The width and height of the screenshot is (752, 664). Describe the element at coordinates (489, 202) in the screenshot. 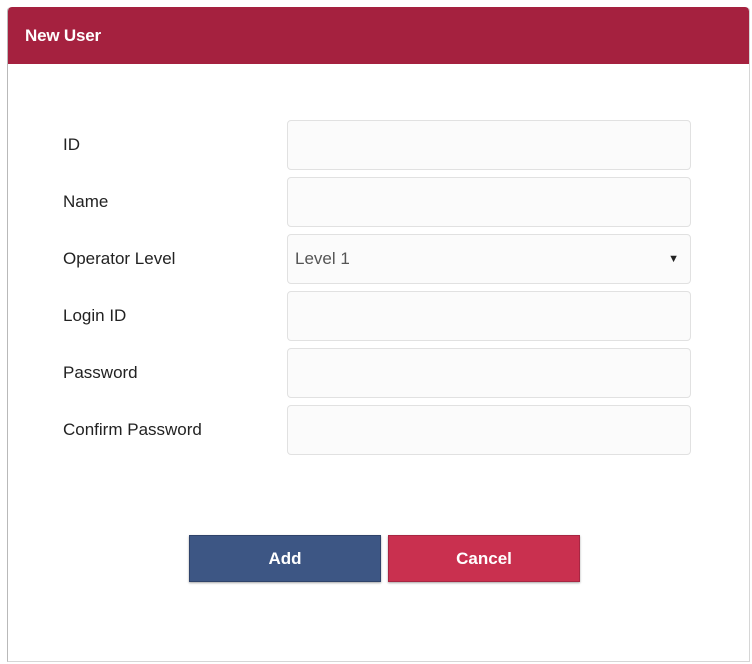

I see `name-input` at that location.